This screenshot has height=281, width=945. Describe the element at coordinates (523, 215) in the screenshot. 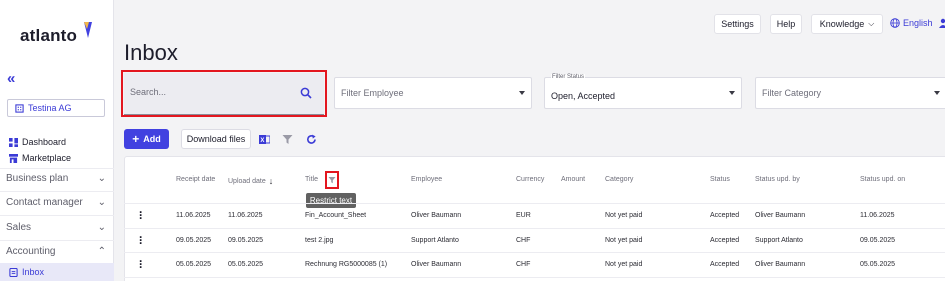

I see `cell-currency: EUR` at that location.